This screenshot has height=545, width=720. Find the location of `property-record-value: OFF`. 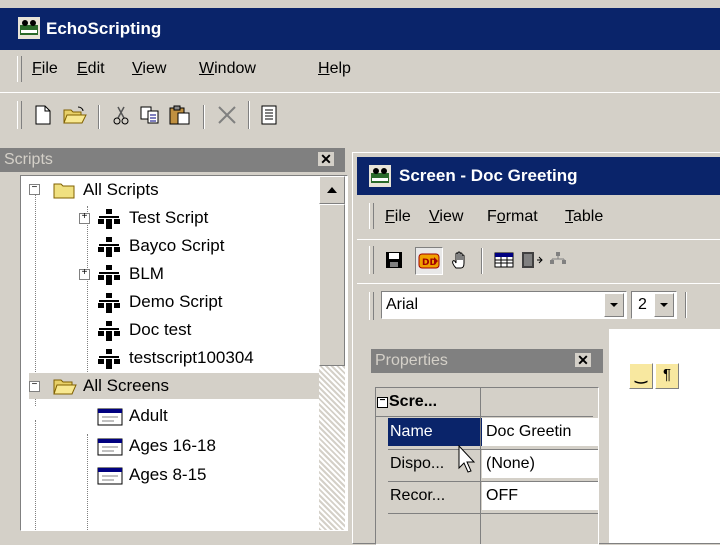

property-record-value: OFF is located at coordinates (540, 496).